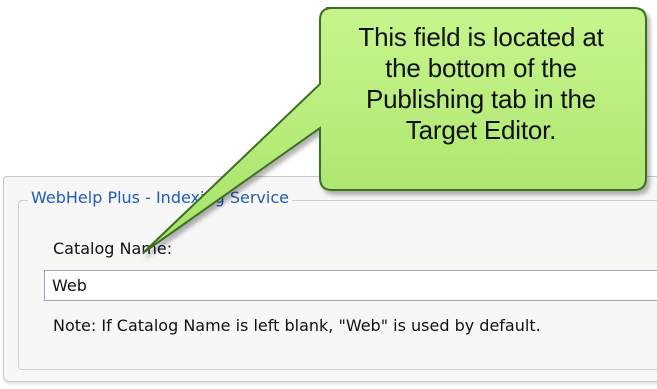 The width and height of the screenshot is (657, 389). Describe the element at coordinates (481, 130) in the screenshot. I see `callout-line: Target Editor.` at that location.